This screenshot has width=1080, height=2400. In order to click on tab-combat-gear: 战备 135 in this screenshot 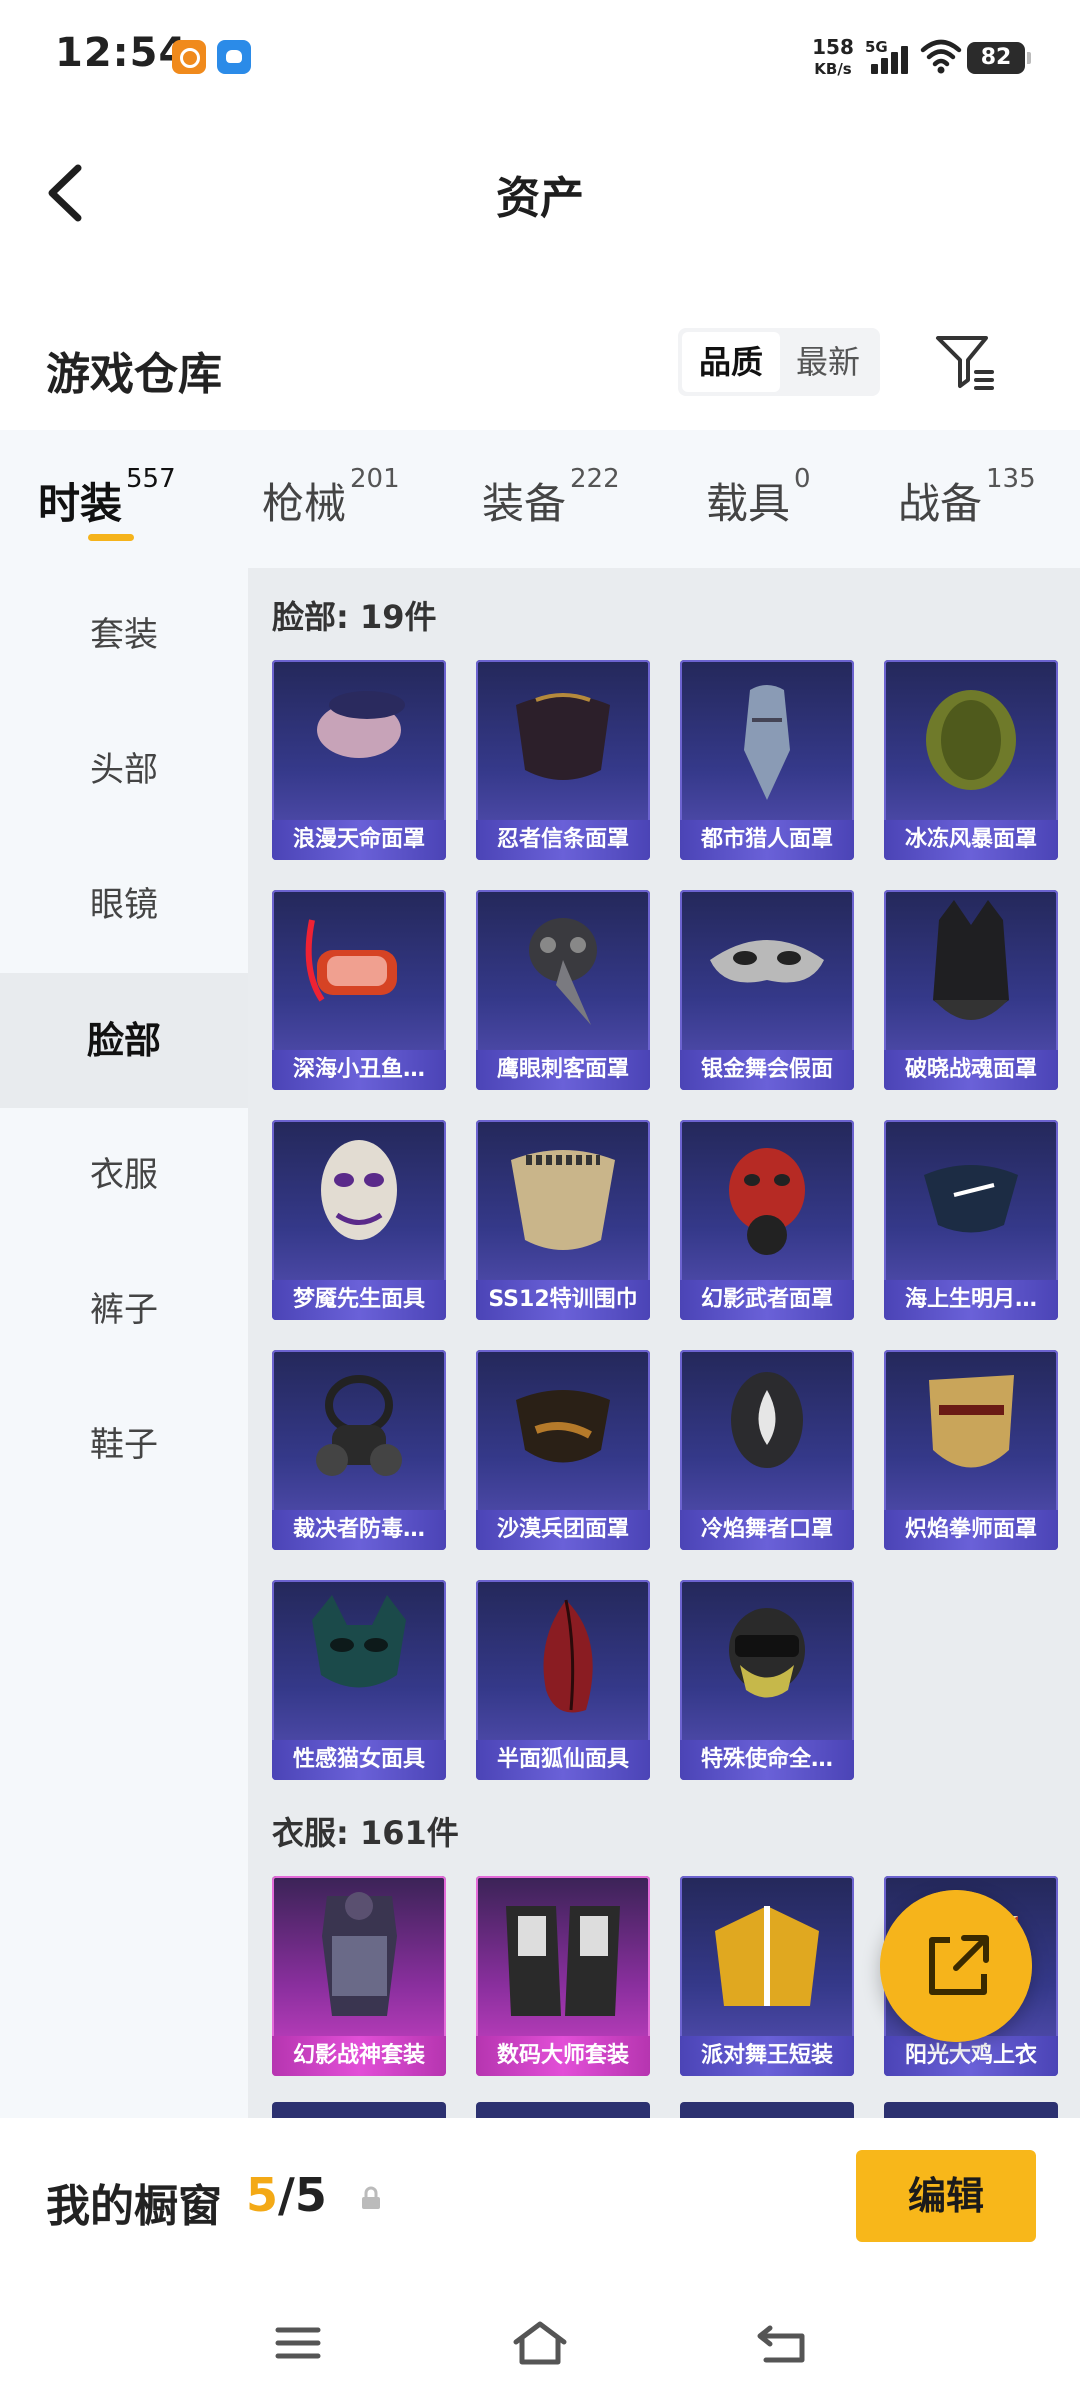, I will do `click(967, 497)`.